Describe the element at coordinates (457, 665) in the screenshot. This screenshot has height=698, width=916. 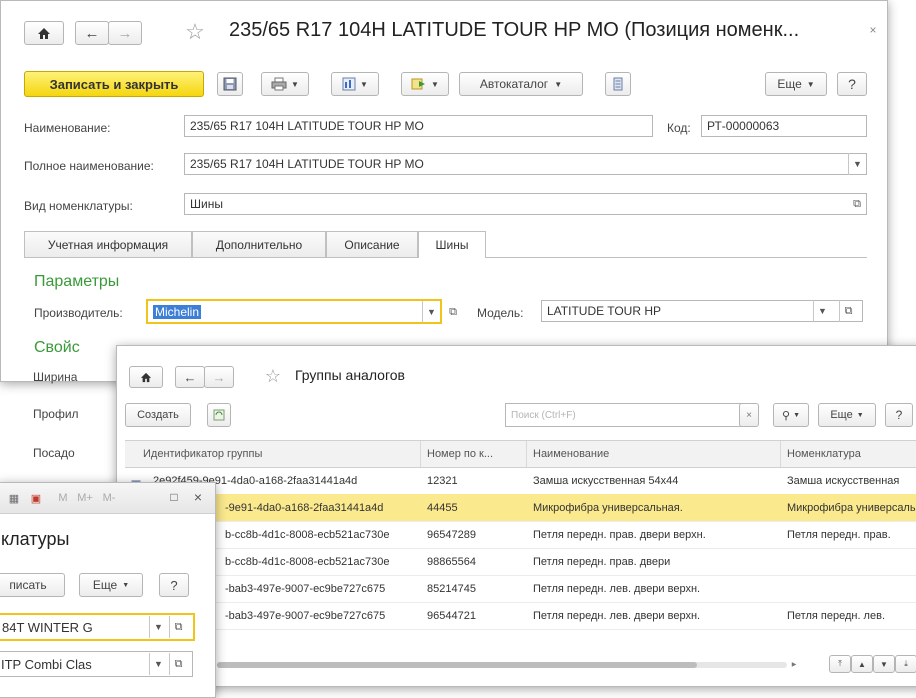
I see `scrollbar-thumb` at that location.